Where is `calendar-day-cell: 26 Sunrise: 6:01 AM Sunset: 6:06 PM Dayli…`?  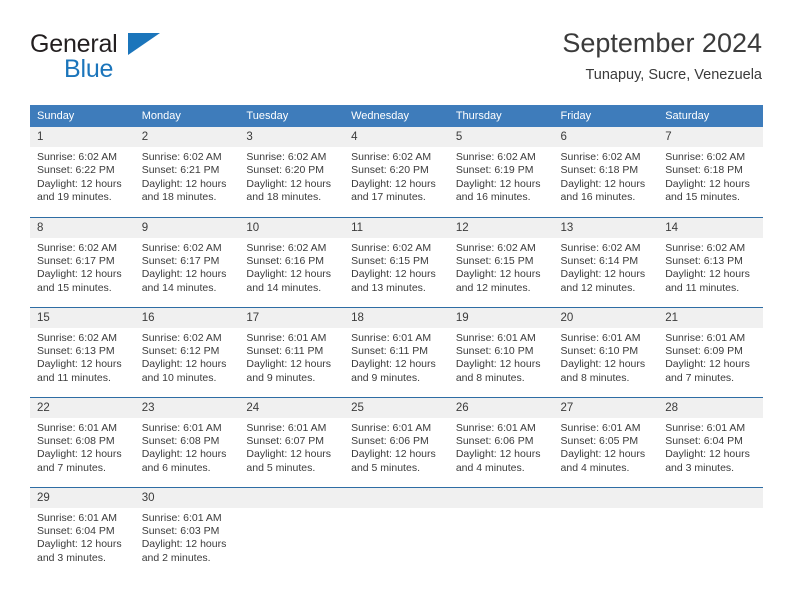
calendar-day-cell: 26 Sunrise: 6:01 AM Sunset: 6:06 PM Dayli… is located at coordinates (501, 441).